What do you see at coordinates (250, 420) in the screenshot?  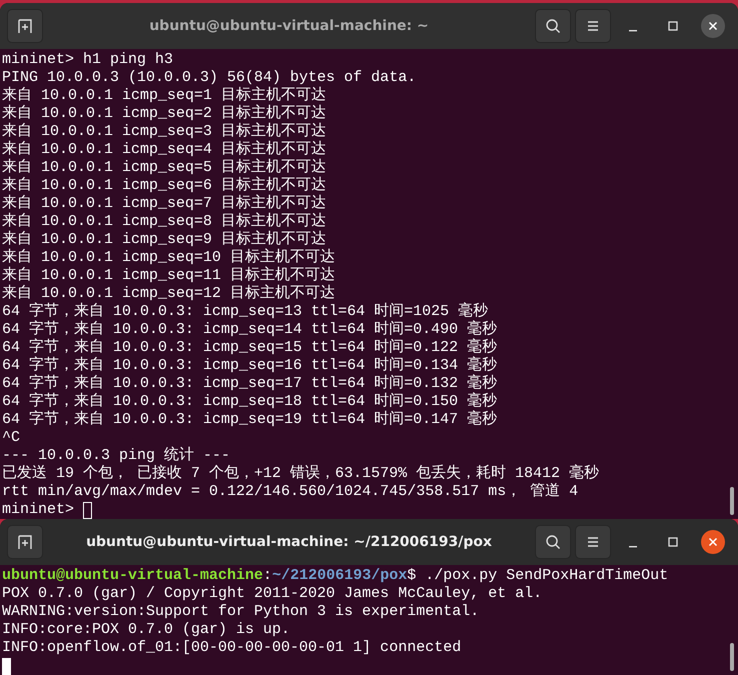 I see `terminal-line: 64 字节，来自 10.0.0.3: icmp_seq=19 ttl=64 时间=0.147 毫秒` at bounding box center [250, 420].